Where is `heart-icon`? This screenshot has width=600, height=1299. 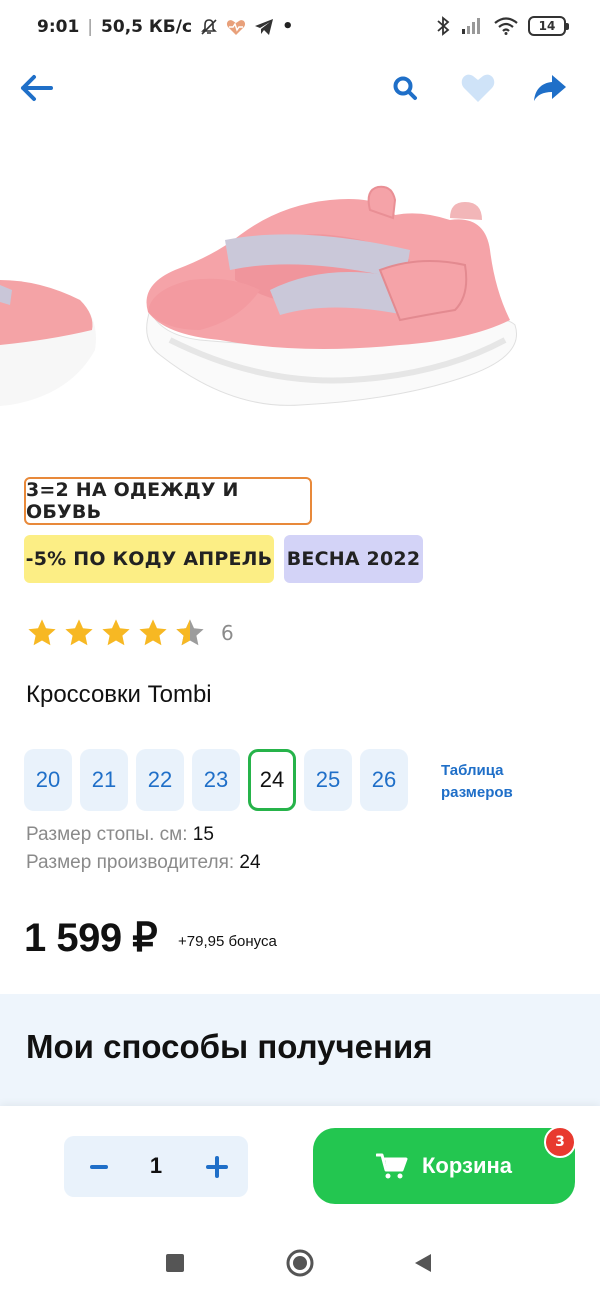
heart-icon is located at coordinates (478, 88).